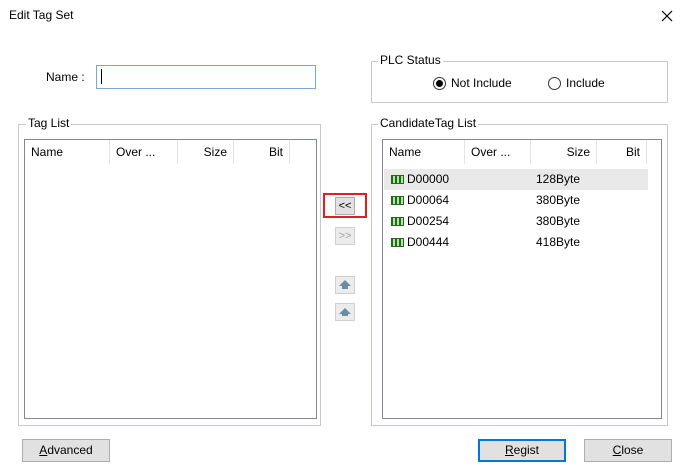 The image size is (680, 471). I want to click on candidate-name: D00000, so click(428, 179).